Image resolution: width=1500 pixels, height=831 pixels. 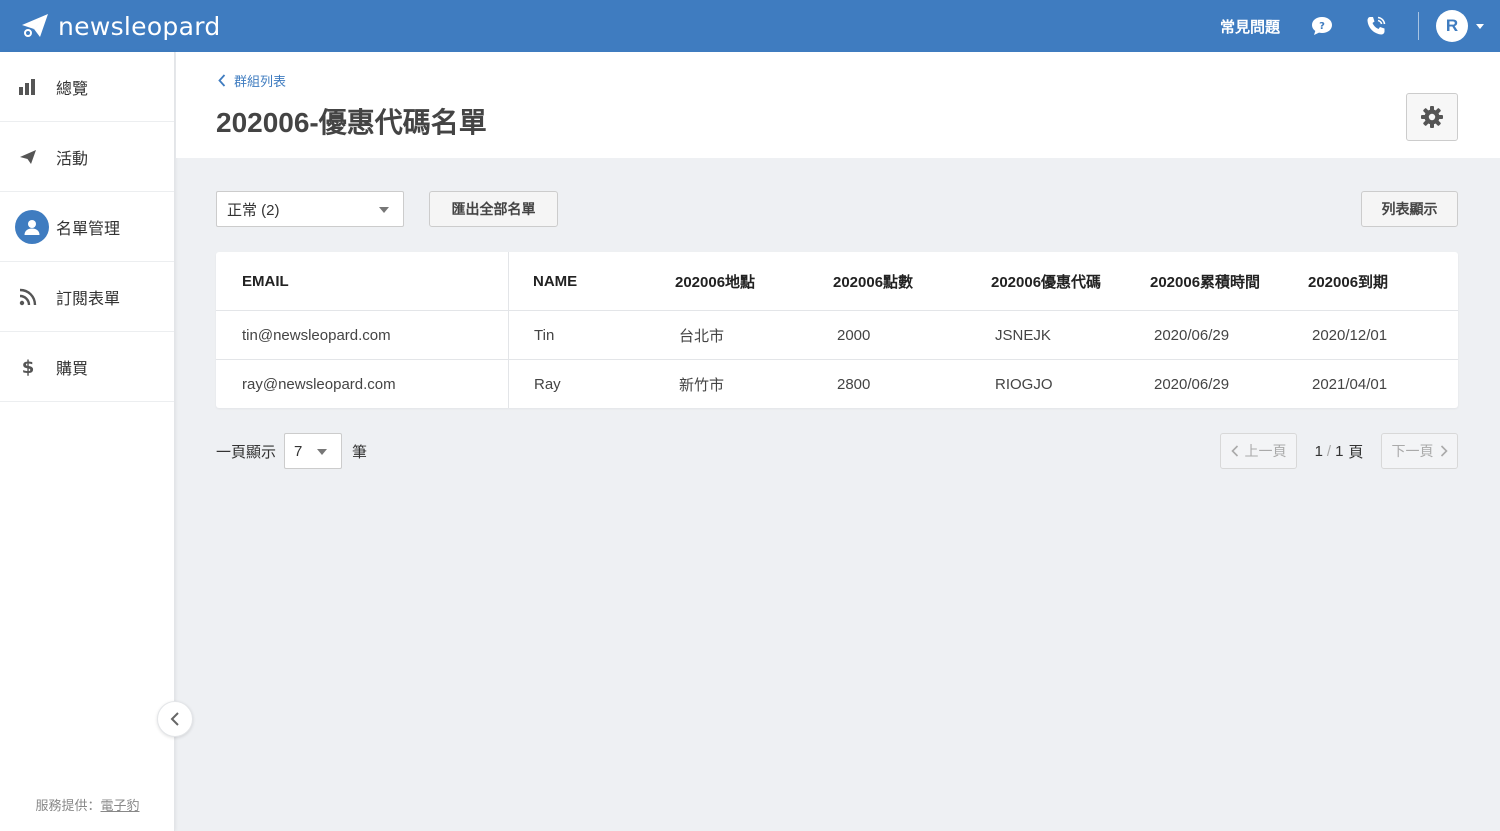 I want to click on sidebar-item-label: 總覽, so click(x=72, y=89).